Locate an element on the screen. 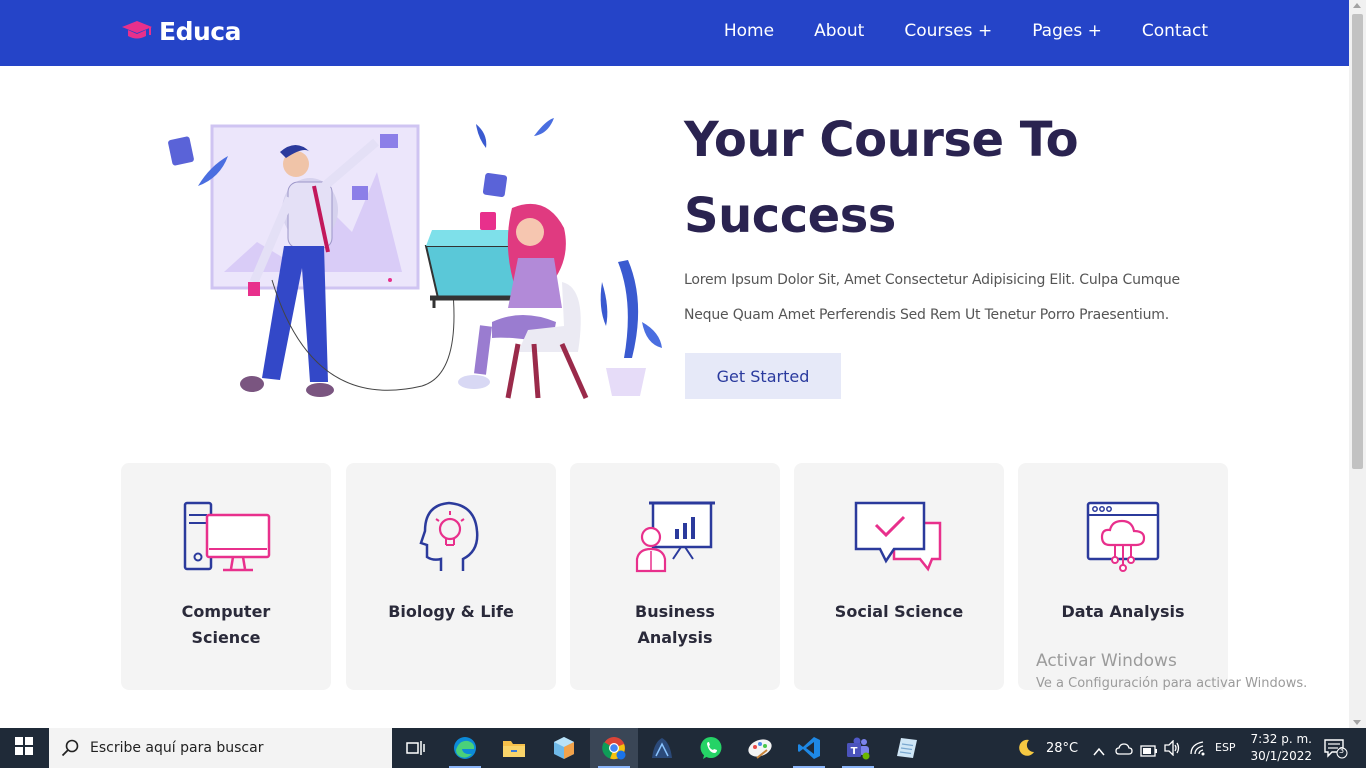 This screenshot has width=1366, height=768. notepad-icon is located at coordinates (907, 748).